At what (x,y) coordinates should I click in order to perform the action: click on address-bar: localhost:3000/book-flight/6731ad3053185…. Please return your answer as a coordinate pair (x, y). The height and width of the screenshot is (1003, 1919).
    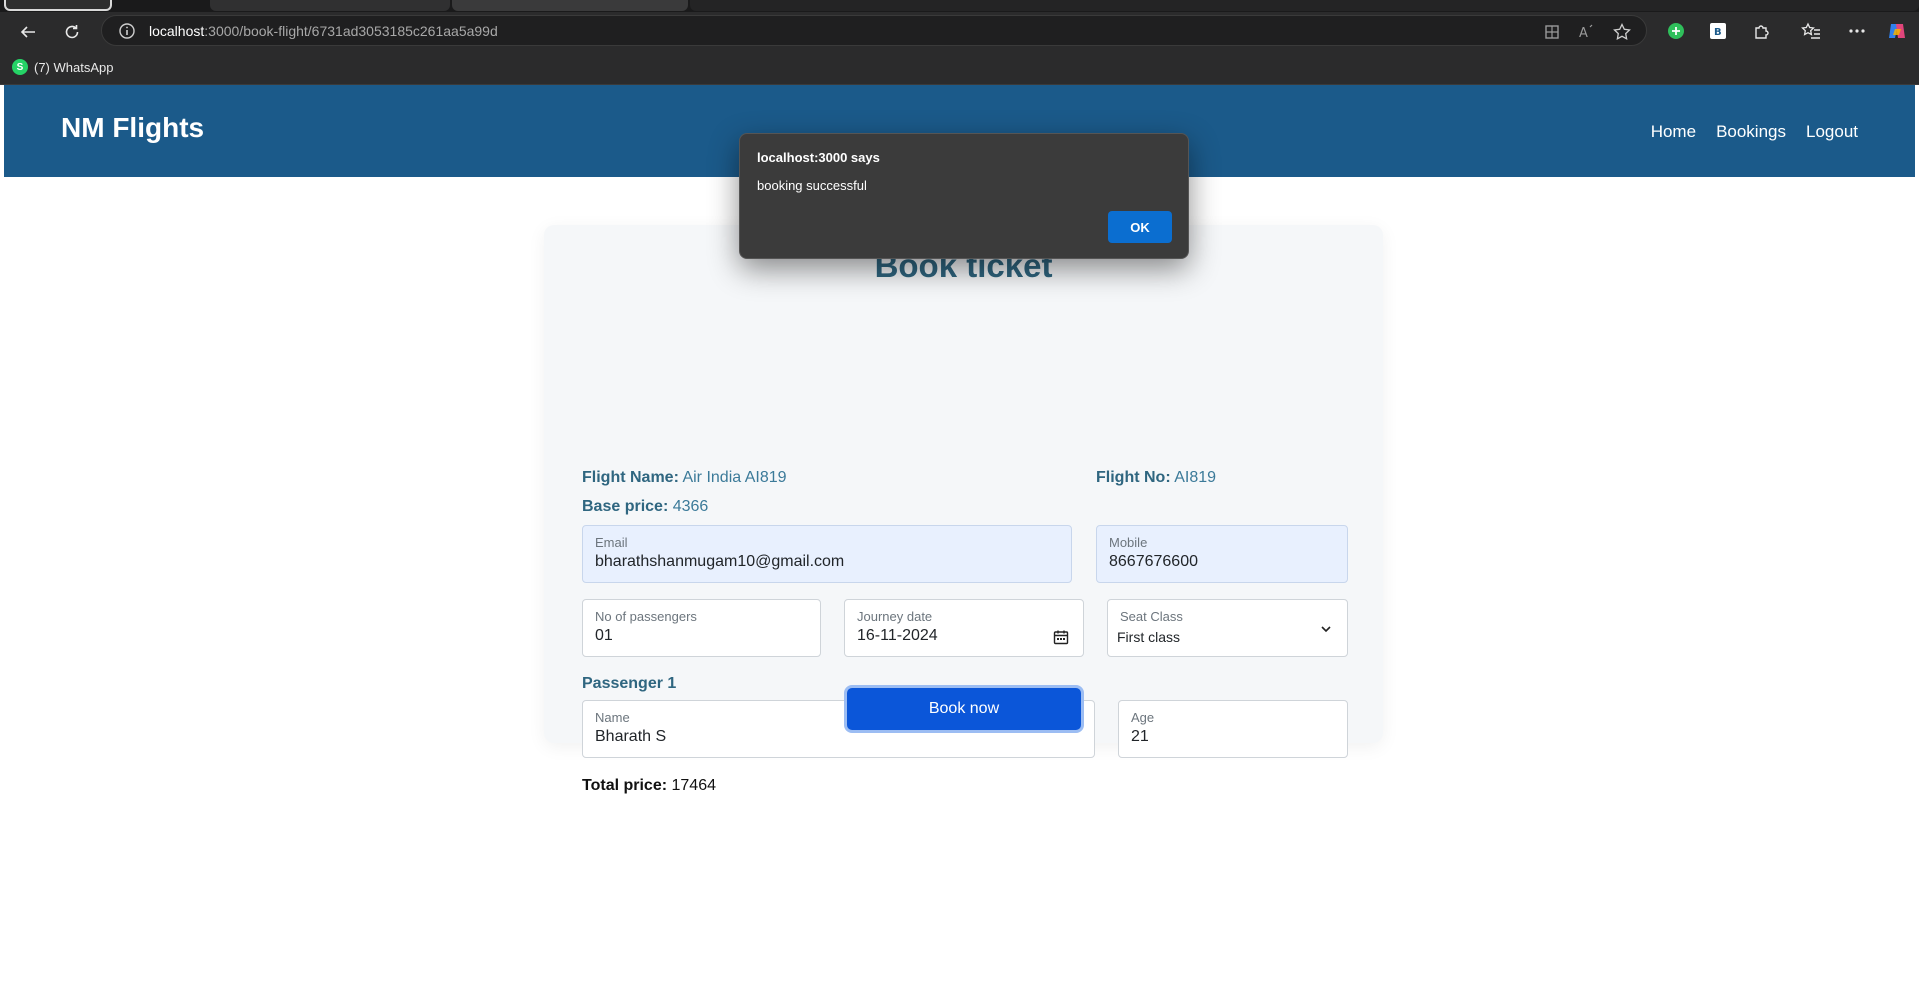
    Looking at the image, I should click on (874, 30).